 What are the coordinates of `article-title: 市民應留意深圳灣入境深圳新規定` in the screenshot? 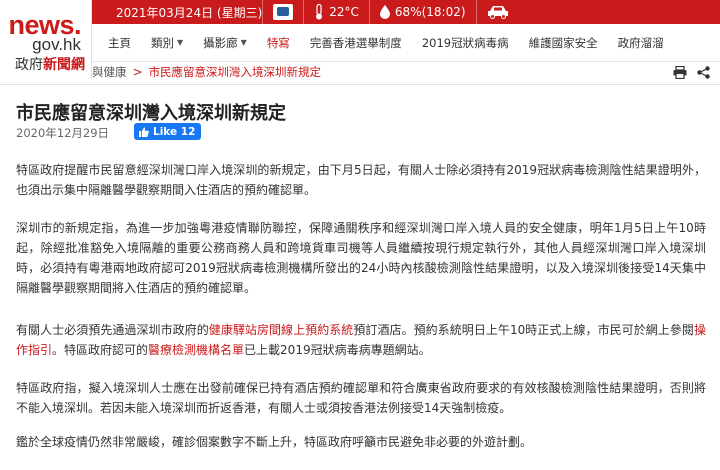 It's located at (151, 113).